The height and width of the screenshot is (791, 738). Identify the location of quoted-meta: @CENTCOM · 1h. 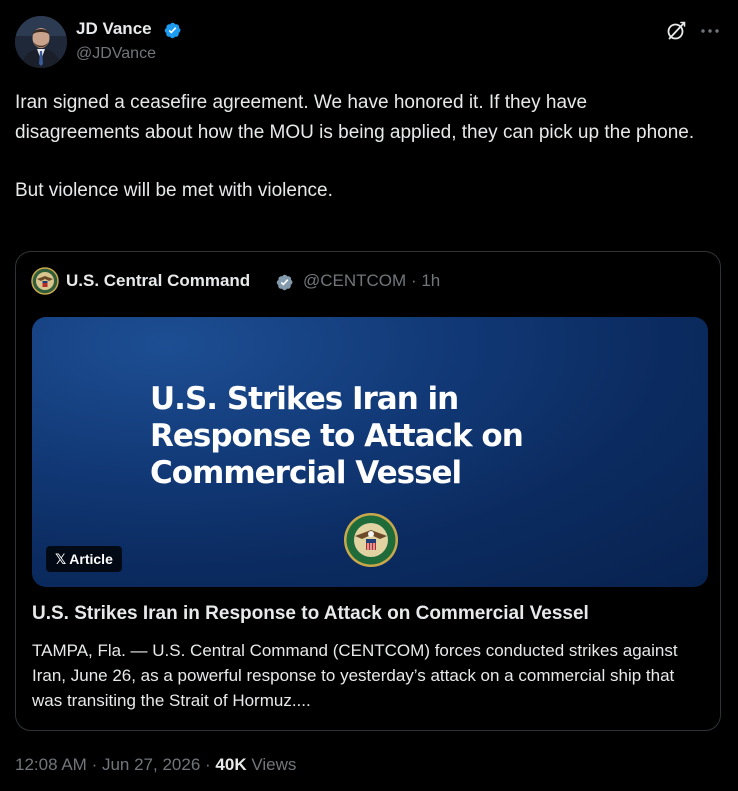
(371, 281).